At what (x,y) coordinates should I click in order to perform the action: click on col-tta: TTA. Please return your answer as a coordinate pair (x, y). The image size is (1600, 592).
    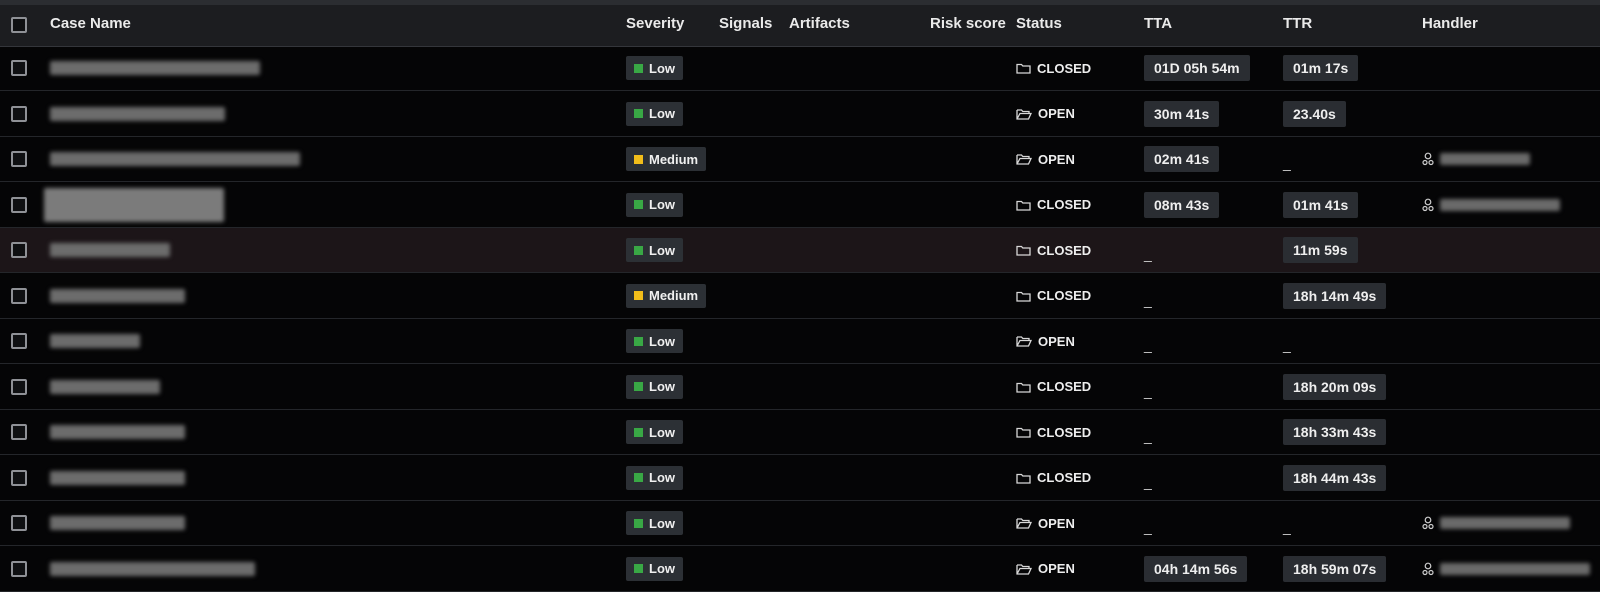
    Looking at the image, I should click on (1158, 23).